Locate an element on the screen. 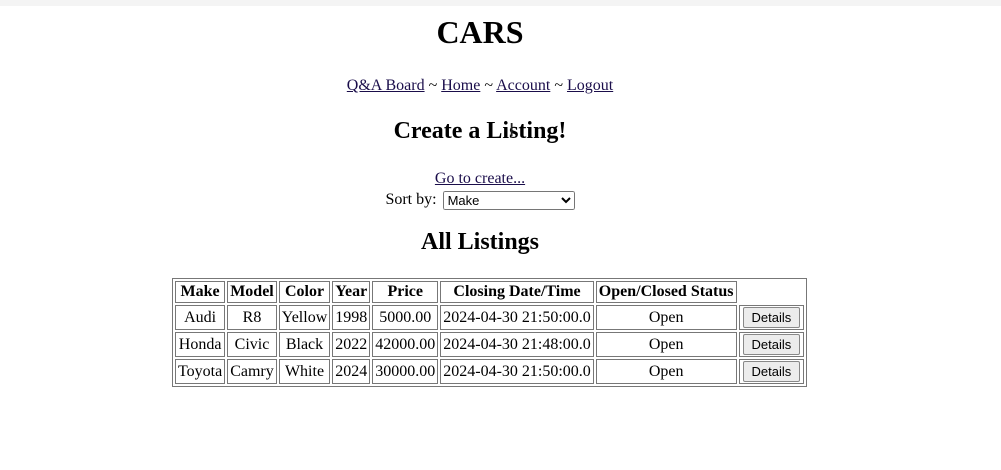 Image resolution: width=1001 pixels, height=470 pixels. column-header-actions is located at coordinates (772, 292).